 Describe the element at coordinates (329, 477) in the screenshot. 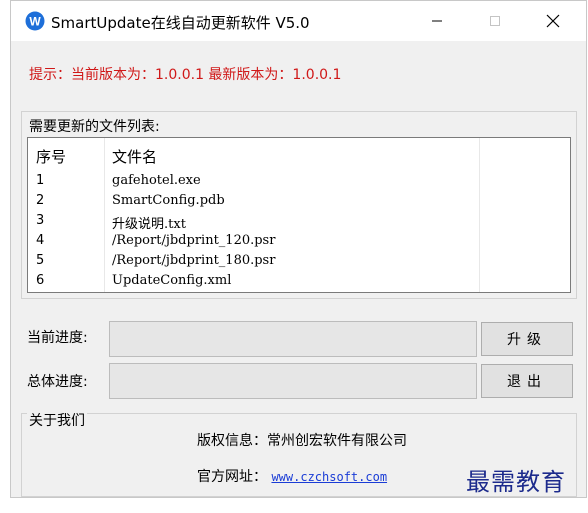

I see `website-link: www.czchsoft.com` at that location.